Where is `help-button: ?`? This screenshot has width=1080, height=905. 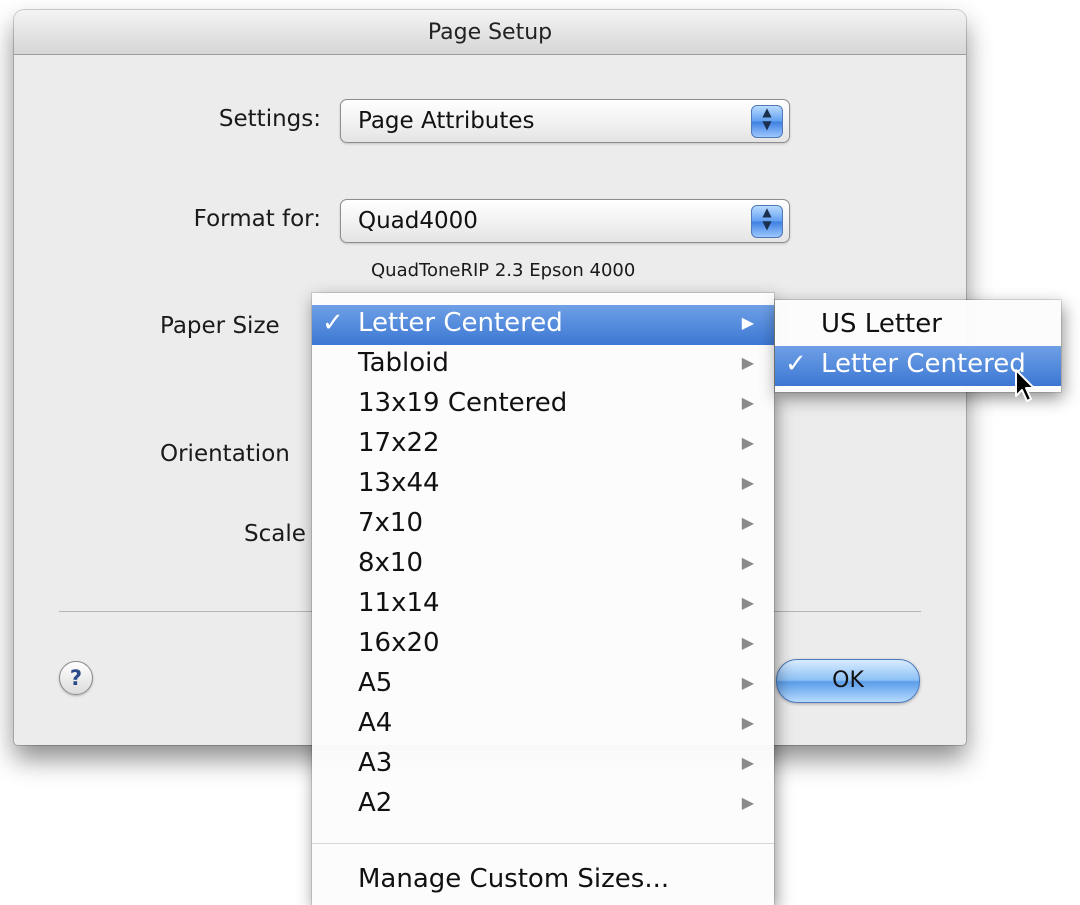
help-button: ? is located at coordinates (76, 678).